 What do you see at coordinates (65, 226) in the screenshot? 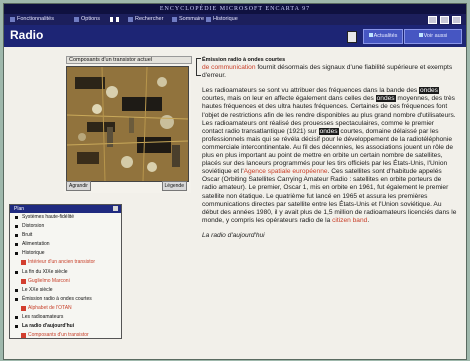
I see `outline-item: Distorsion` at bounding box center [65, 226].